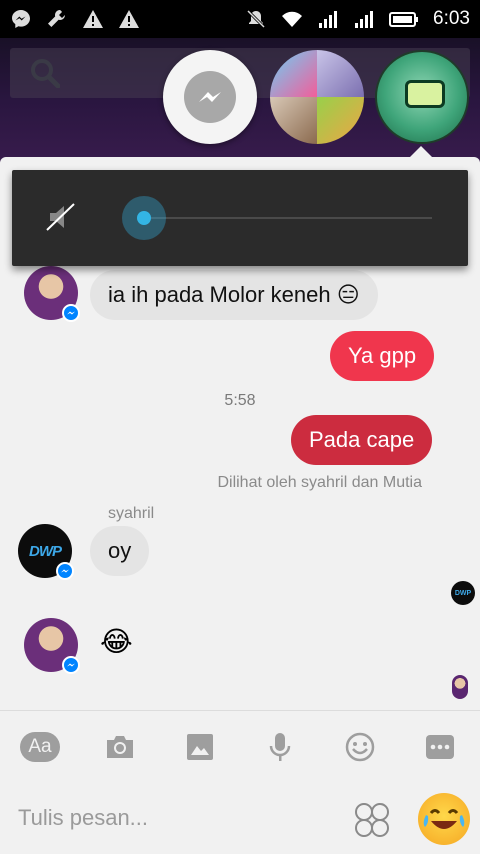 Image resolution: width=480 pixels, height=854 pixels. I want to click on mute-bell-icon, so click(256, 19).